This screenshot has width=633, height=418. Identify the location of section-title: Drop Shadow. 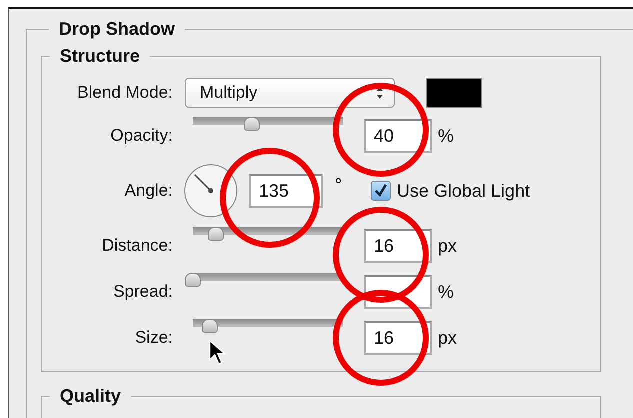
(117, 29).